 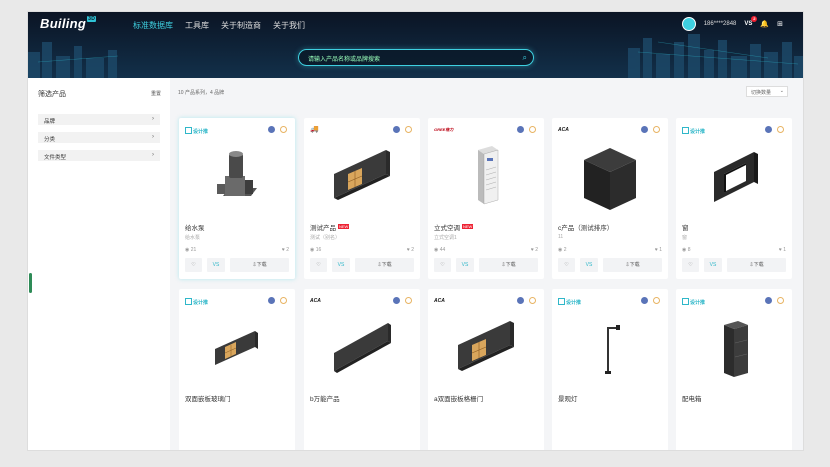 What do you see at coordinates (30, 283) in the screenshot?
I see `scroll-indicator` at bounding box center [30, 283].